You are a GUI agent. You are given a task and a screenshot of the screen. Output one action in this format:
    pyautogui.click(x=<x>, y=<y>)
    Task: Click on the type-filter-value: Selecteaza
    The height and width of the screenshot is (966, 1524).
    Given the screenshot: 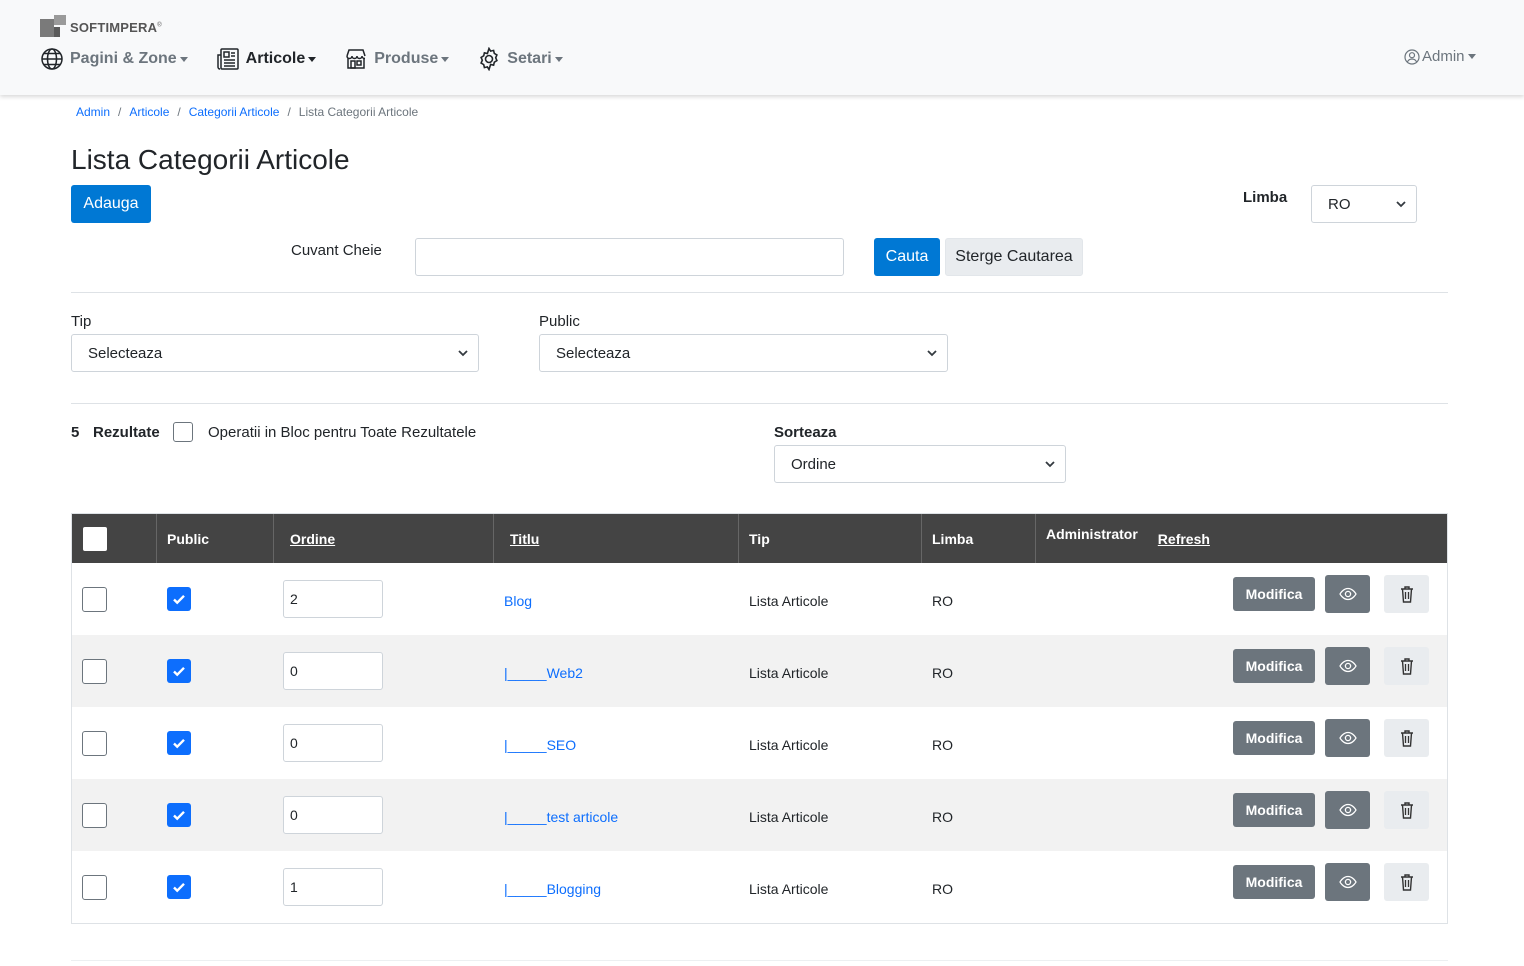 What is the action you would take?
    pyautogui.click(x=125, y=353)
    